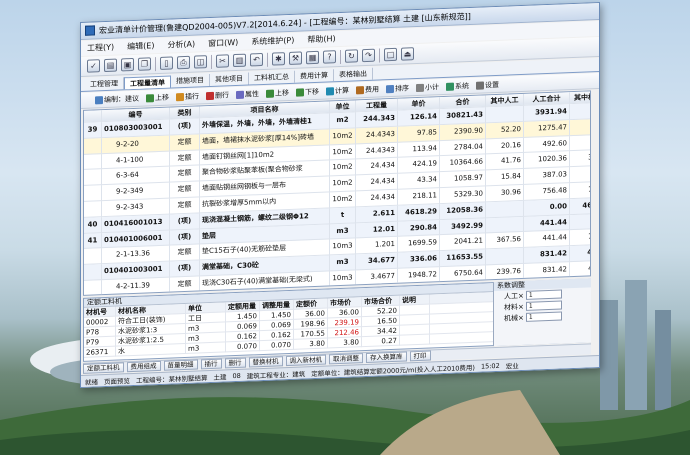  Describe the element at coordinates (505, 193) in the screenshot. I see `cell-labor: 30.96` at that location.